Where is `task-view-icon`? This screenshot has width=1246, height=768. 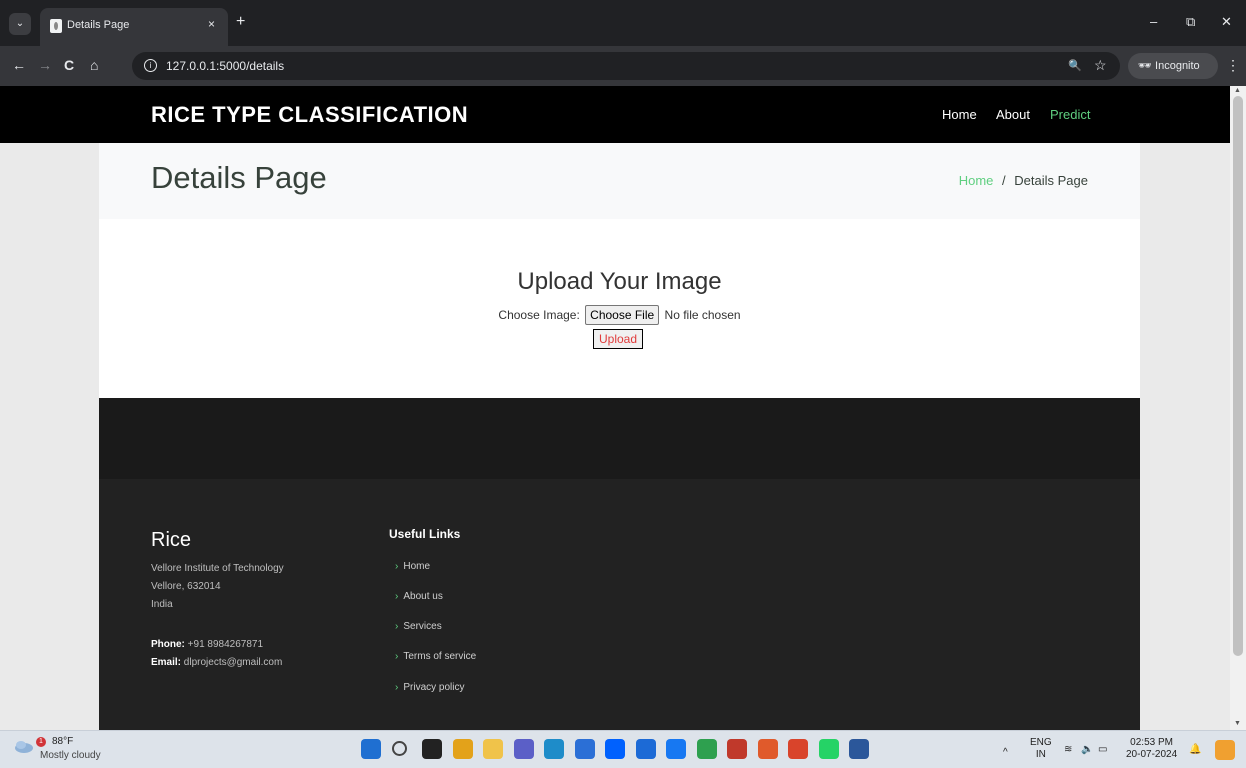 task-view-icon is located at coordinates (432, 749).